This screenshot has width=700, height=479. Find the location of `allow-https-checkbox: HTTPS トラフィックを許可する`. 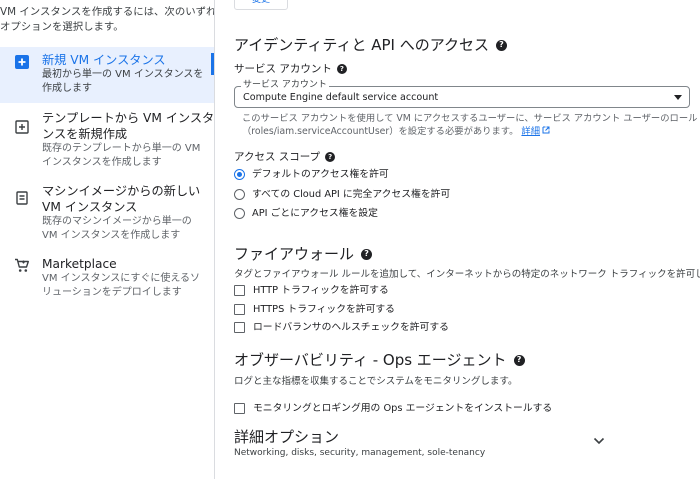

allow-https-checkbox: HTTPS トラフィックを許可する is located at coordinates (314, 309).